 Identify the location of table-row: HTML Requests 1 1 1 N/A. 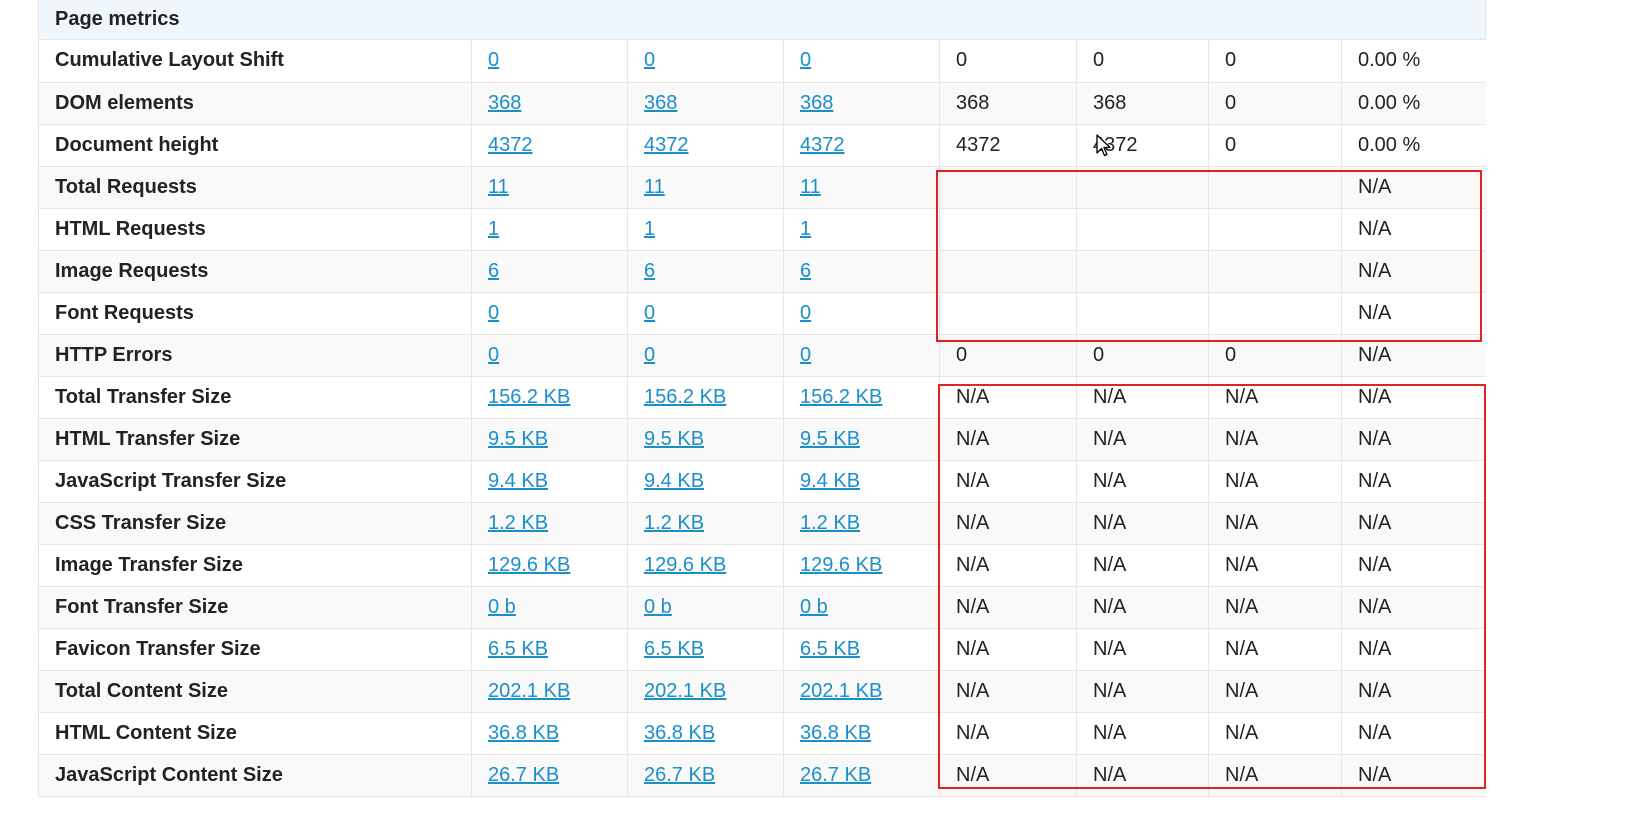
(762, 229).